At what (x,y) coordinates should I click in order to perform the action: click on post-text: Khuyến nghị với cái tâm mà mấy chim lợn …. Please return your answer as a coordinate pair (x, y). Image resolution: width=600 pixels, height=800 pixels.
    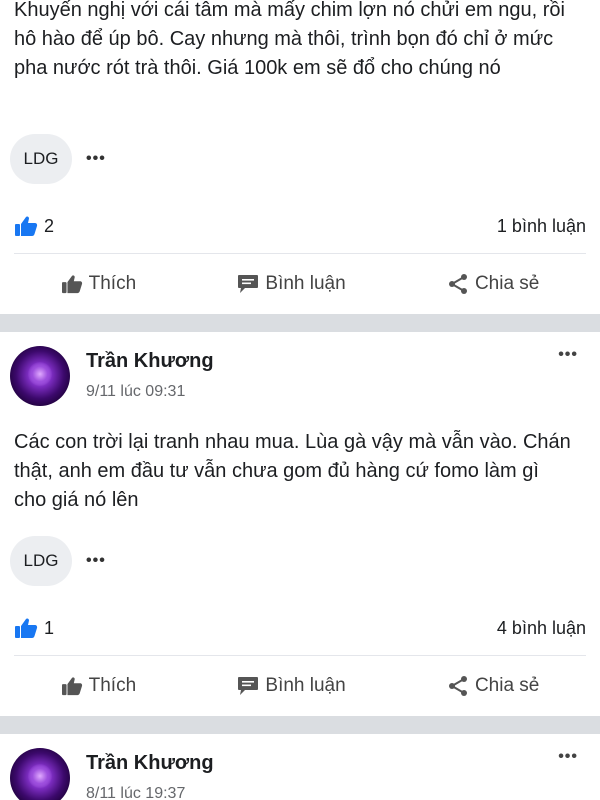
    Looking at the image, I should click on (289, 39).